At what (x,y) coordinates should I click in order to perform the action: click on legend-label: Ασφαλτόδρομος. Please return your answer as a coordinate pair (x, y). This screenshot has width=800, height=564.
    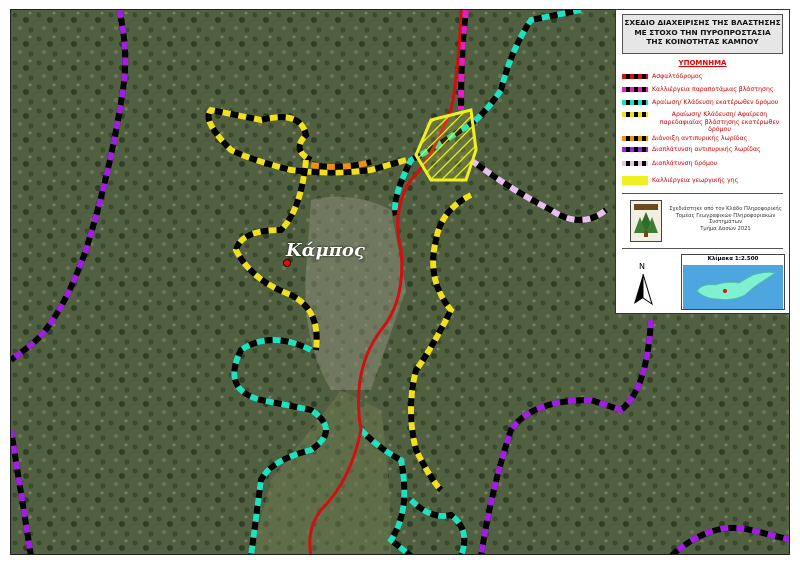
    Looking at the image, I should click on (677, 76).